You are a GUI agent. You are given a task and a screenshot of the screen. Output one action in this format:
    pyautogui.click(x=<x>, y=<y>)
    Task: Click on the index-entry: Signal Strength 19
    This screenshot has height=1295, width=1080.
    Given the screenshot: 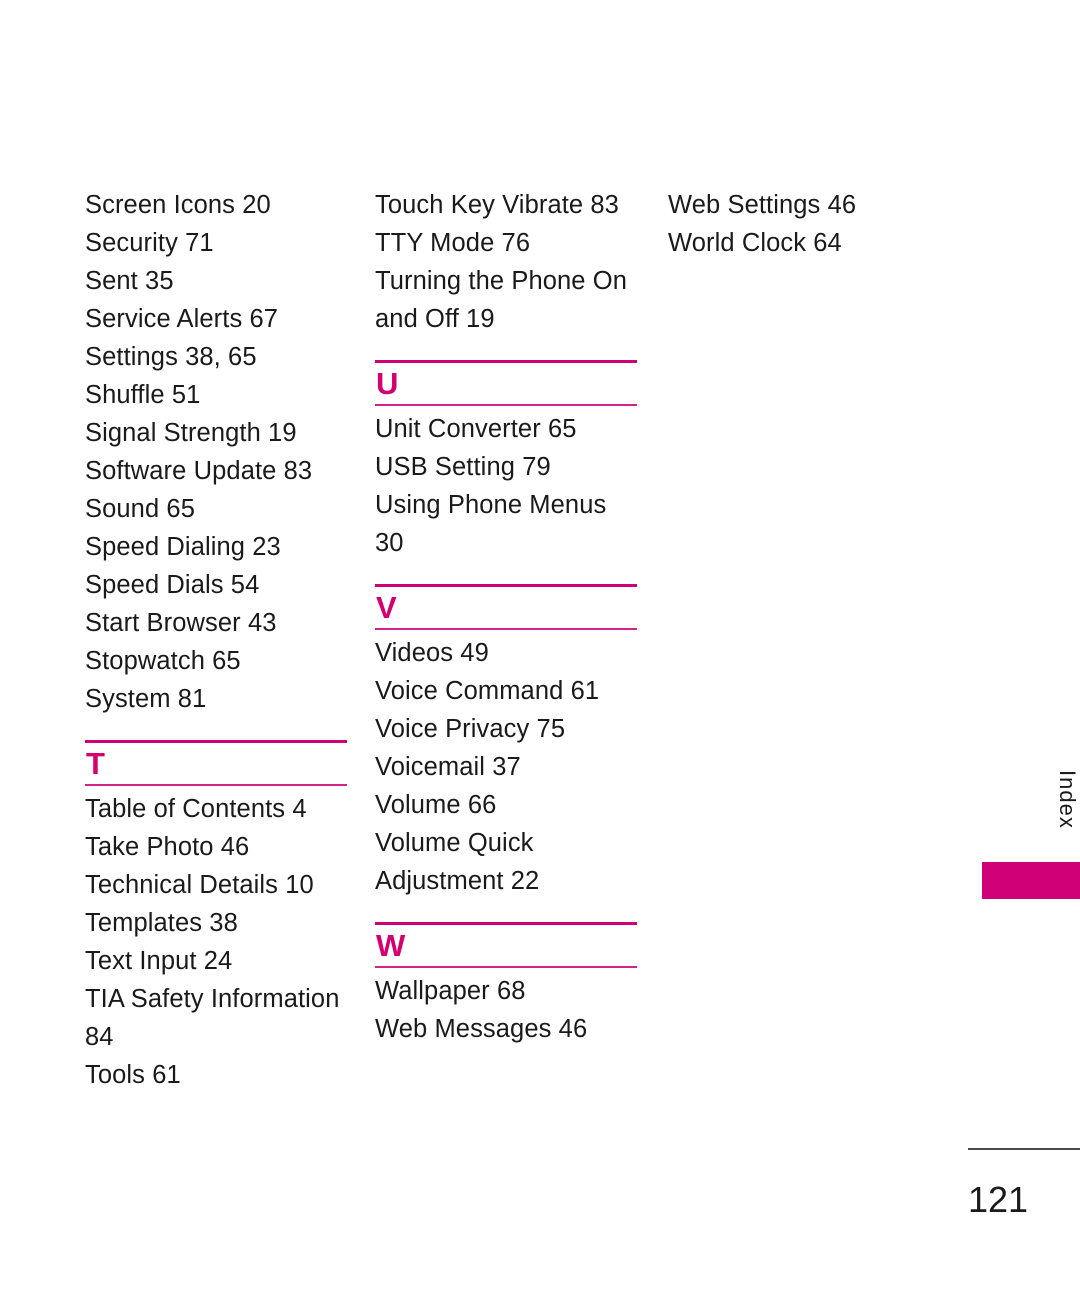 What is the action you would take?
    pyautogui.click(x=216, y=433)
    